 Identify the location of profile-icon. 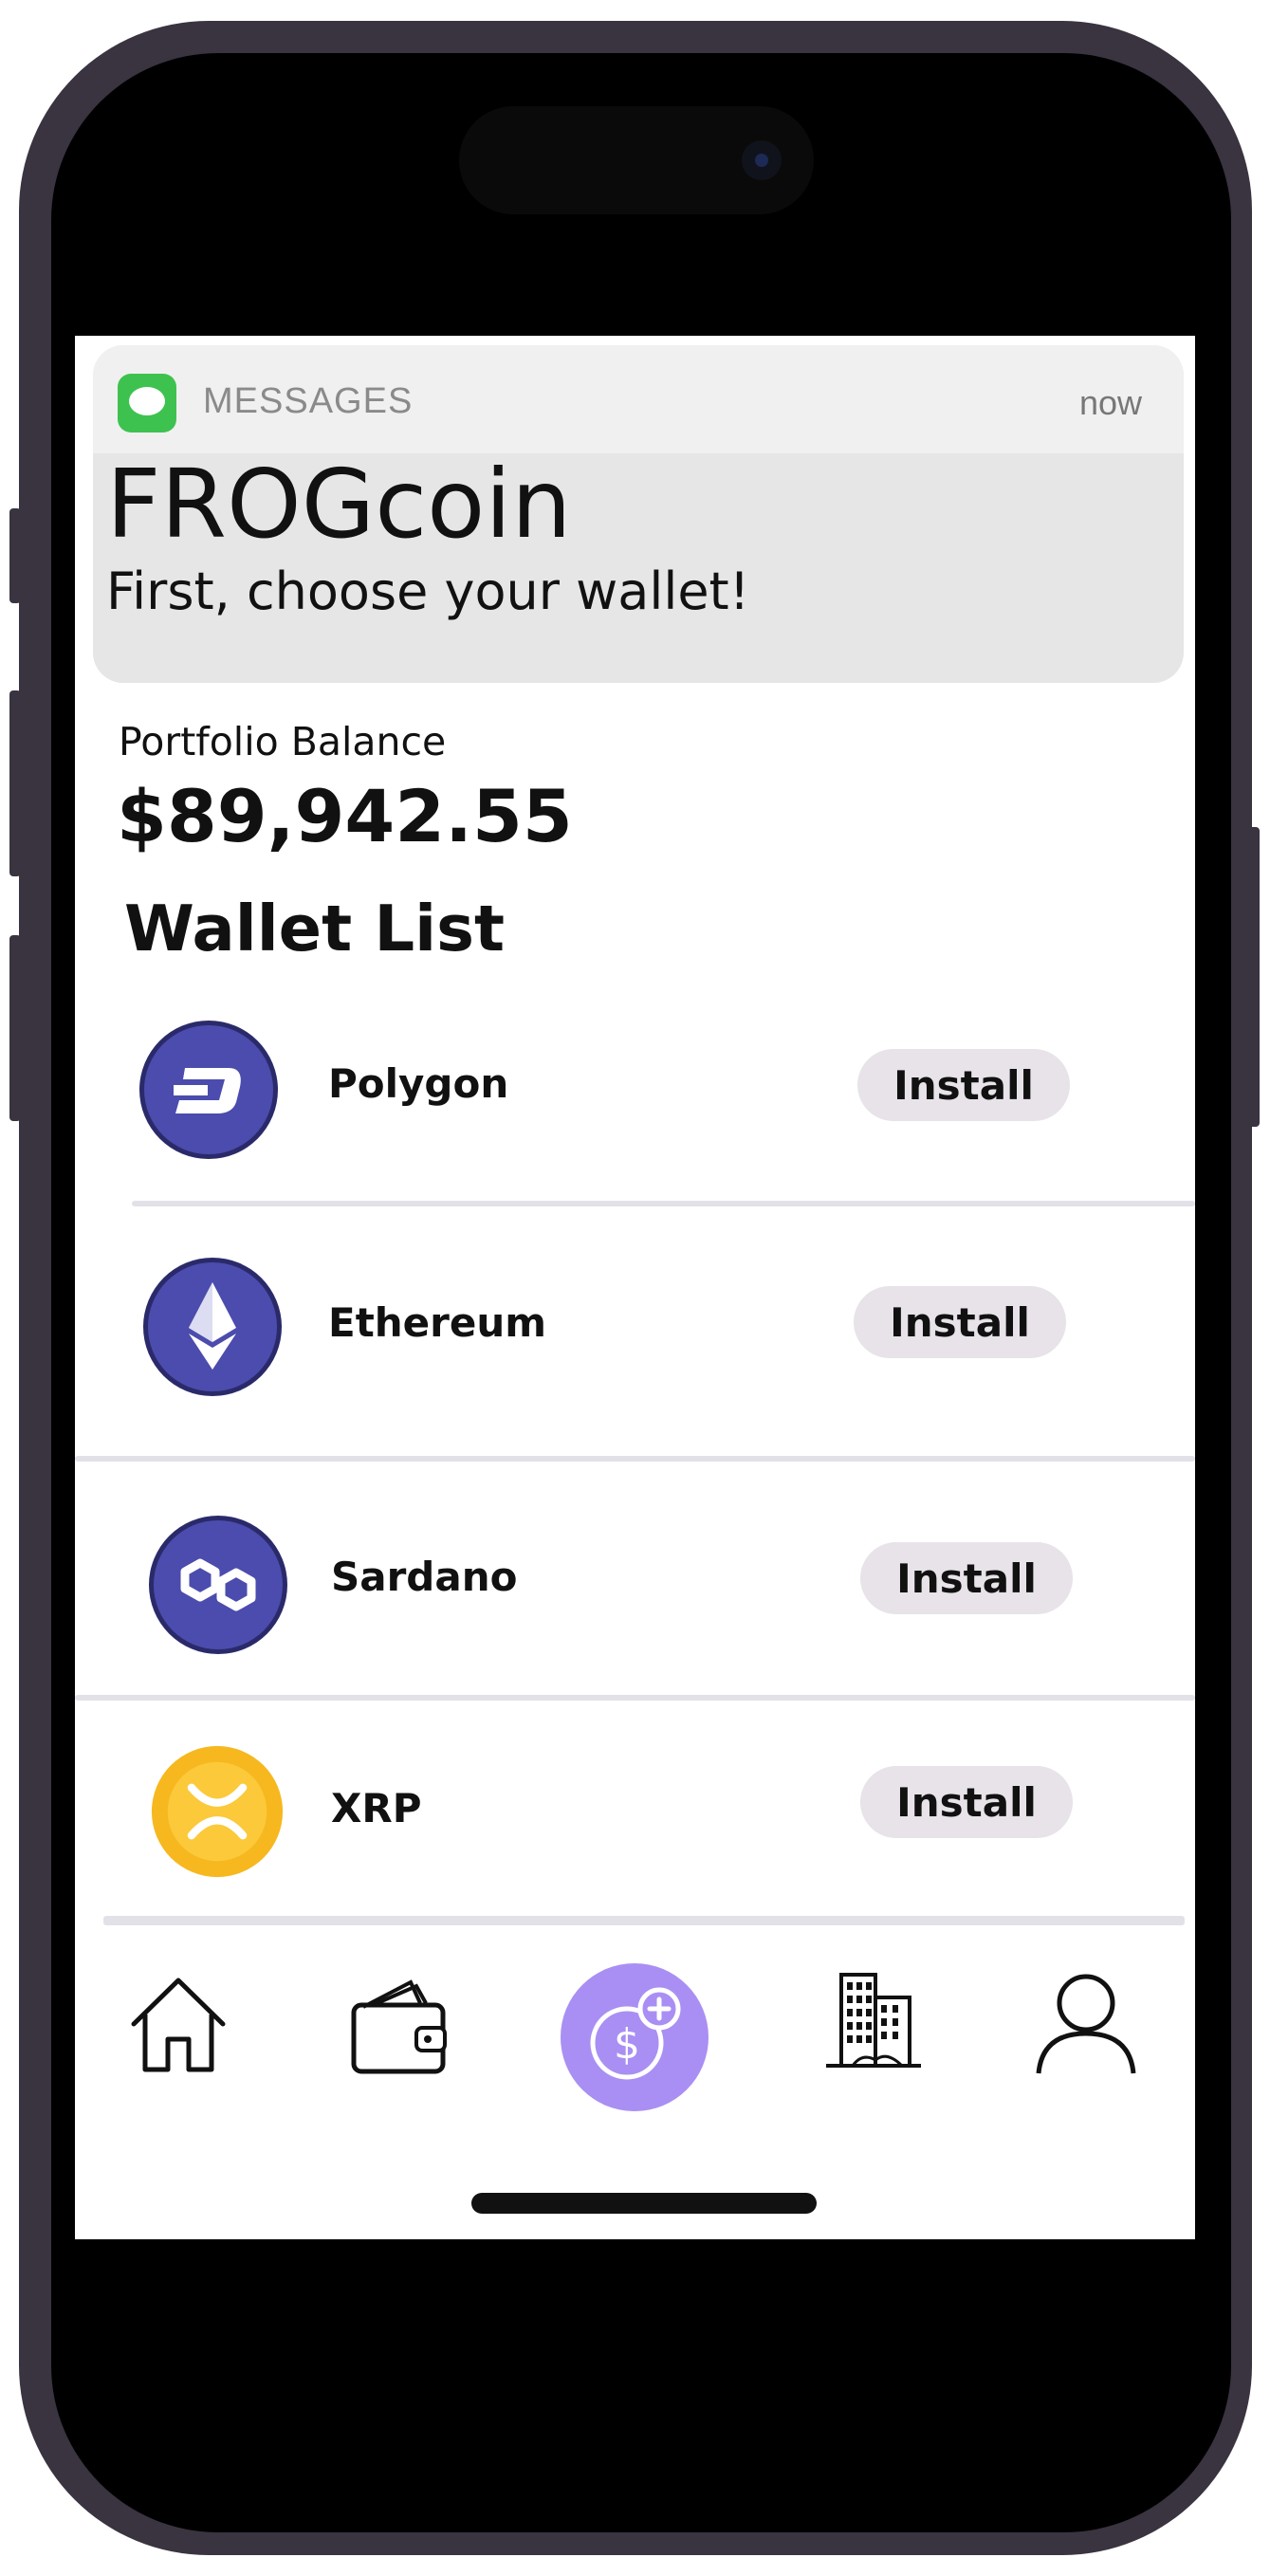
(1086, 2024).